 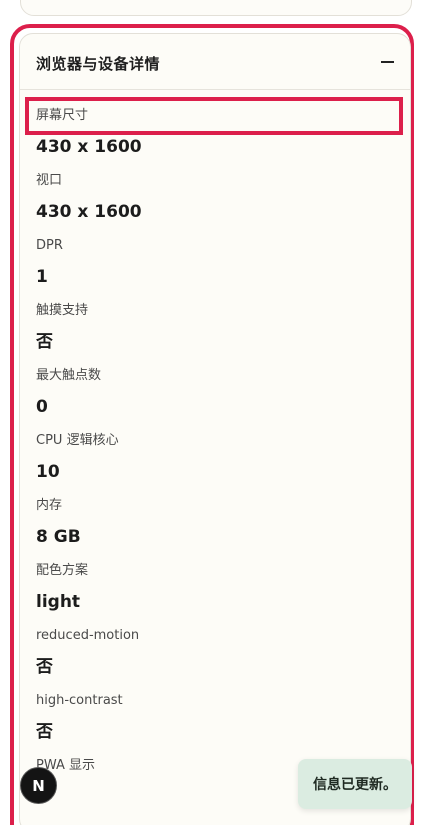 What do you see at coordinates (98, 64) in the screenshot?
I see `card-title: 浏览器与设备详情` at bounding box center [98, 64].